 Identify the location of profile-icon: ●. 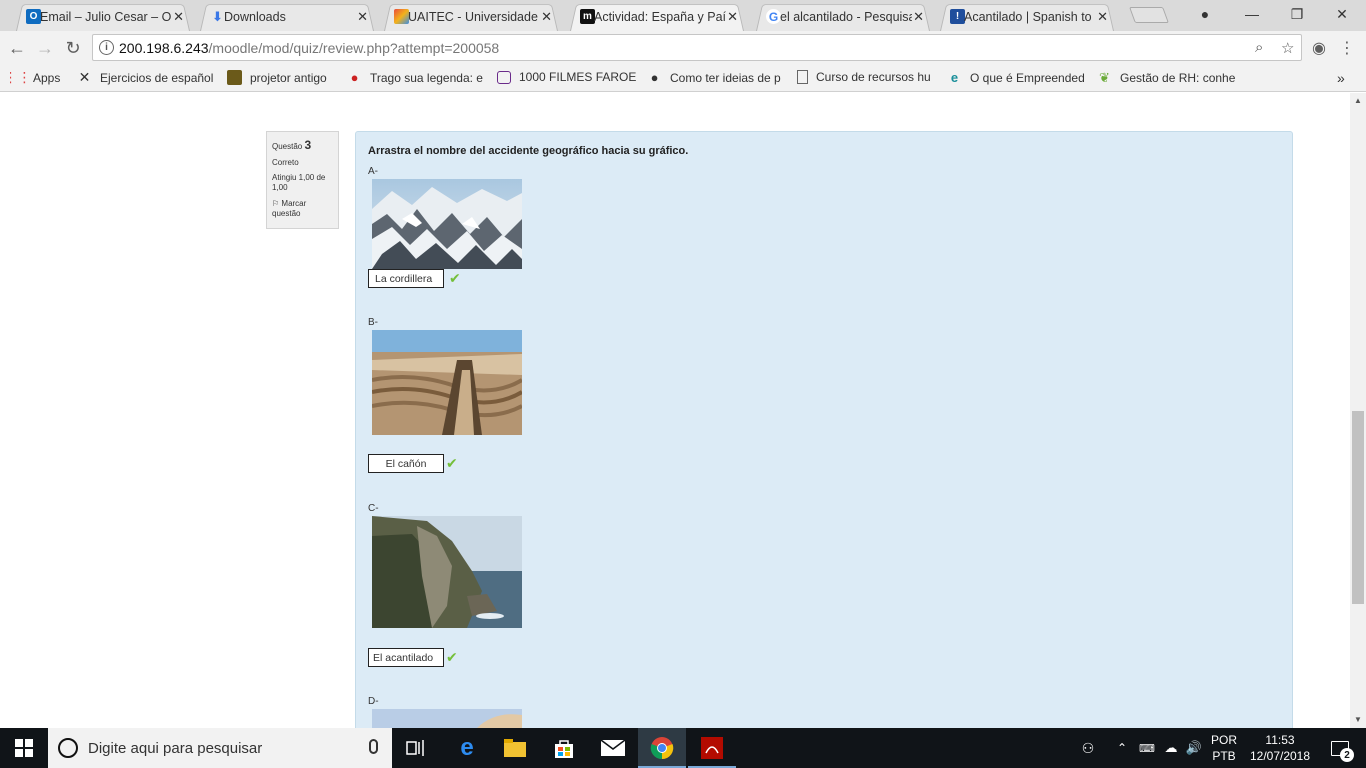
(1205, 14).